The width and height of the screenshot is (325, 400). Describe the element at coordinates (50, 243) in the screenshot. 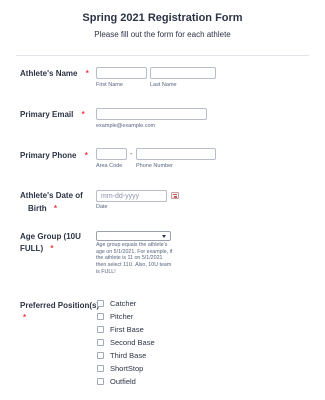

I see `age-group-label: Age Group (10U FULL) *` at that location.